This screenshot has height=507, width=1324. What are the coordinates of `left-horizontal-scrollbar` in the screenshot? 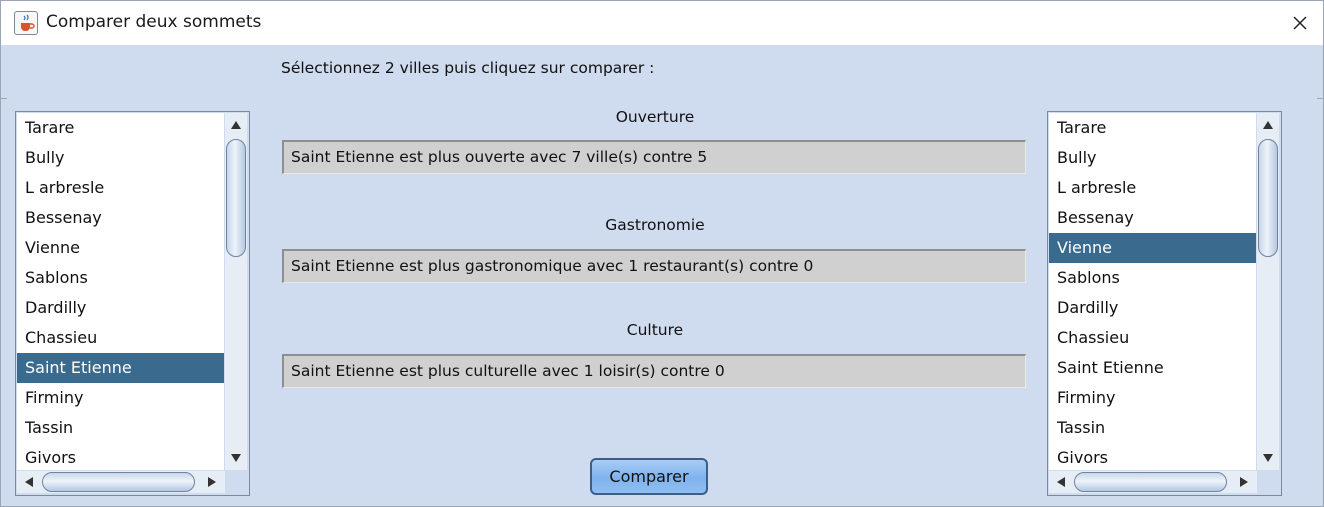 It's located at (121, 482).